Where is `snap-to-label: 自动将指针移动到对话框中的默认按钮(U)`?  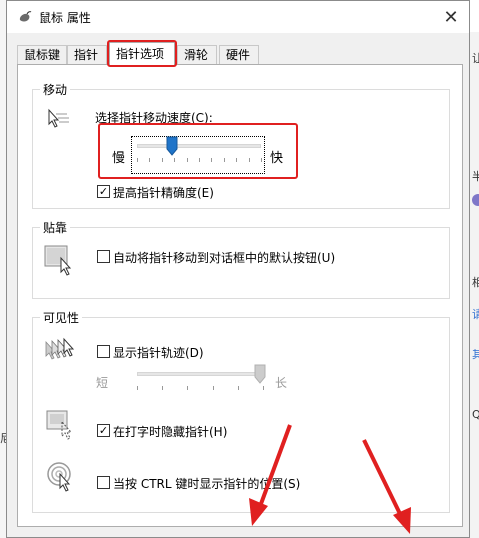
snap-to-label: 自动将指针移动到对话框中的默认按钮(U) is located at coordinates (224, 258).